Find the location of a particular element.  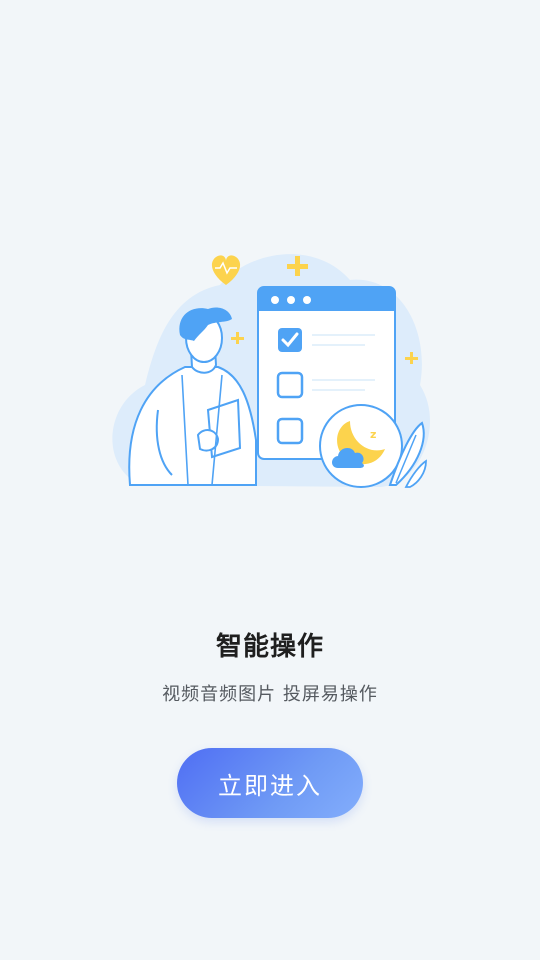

enter-now-button: 立即进入 is located at coordinates (270, 783).